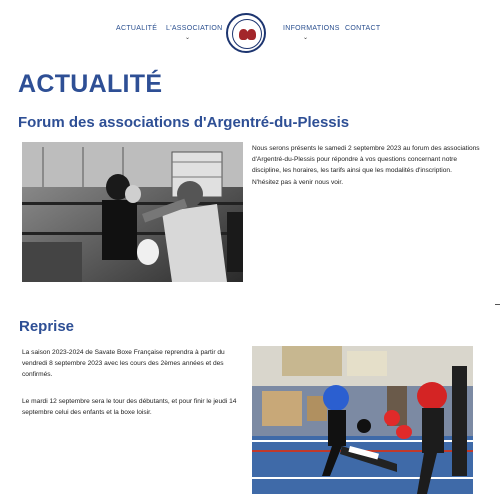  I want to click on kids-boxing-image, so click(362, 420).